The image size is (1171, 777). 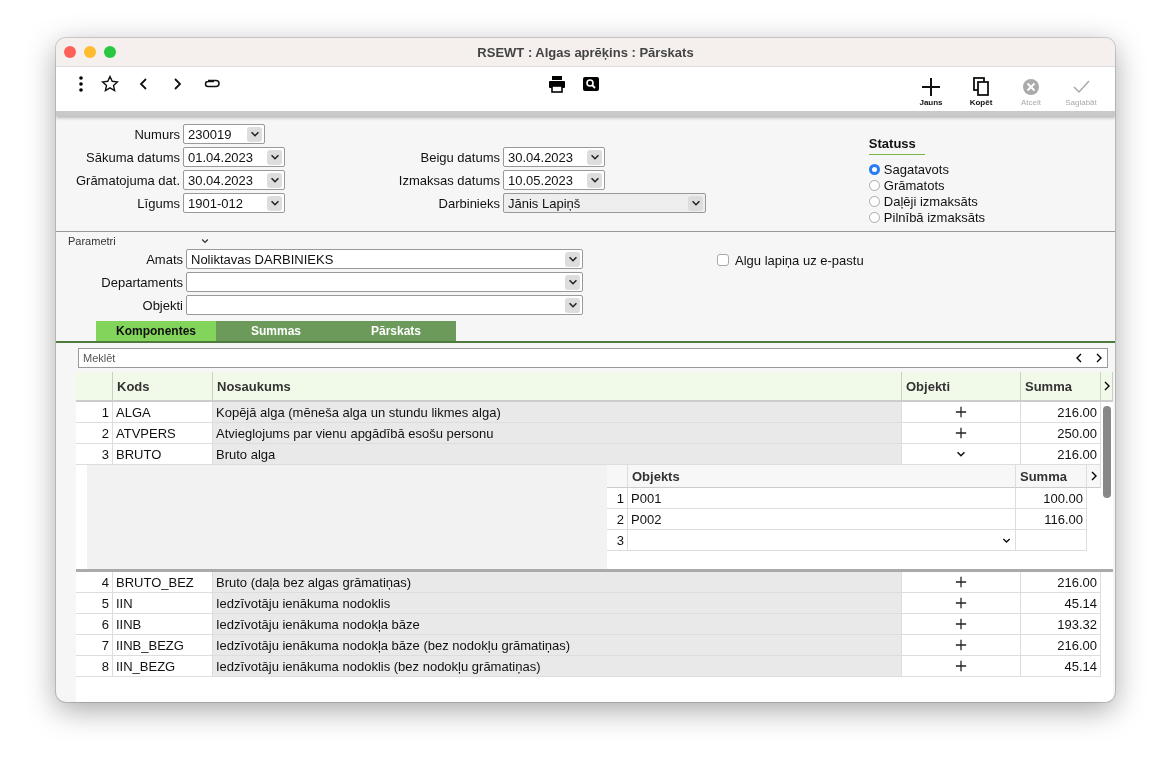 What do you see at coordinates (1051, 498) in the screenshot?
I see `table-cell: 100.00` at bounding box center [1051, 498].